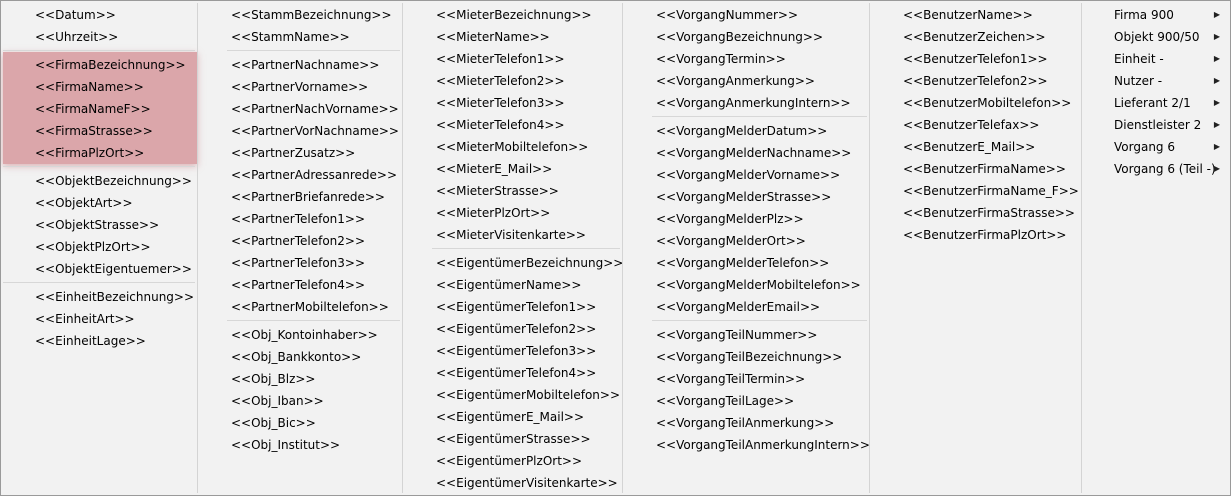 The image size is (1231, 496). I want to click on menu-item: <<VorgangMelderStrasse>>, so click(745, 197).